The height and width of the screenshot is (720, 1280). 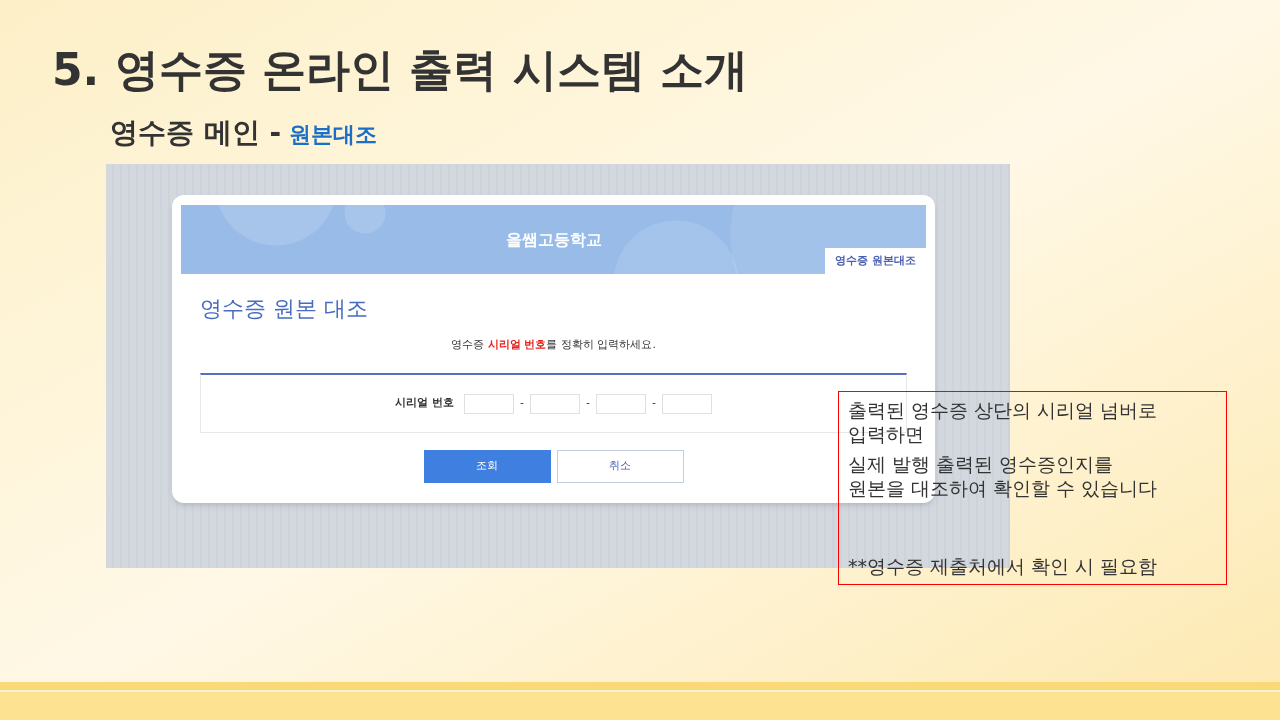 I want to click on serial-label: 시리얼 번호, so click(x=424, y=403).